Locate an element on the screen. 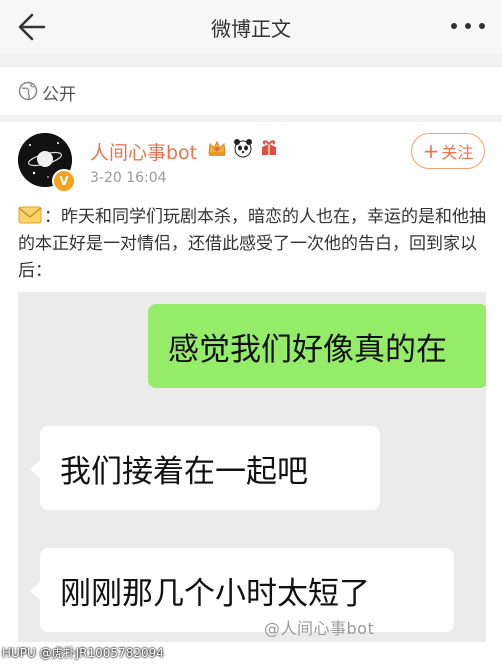 Image resolution: width=502 pixels, height=665 pixels. panda-badge-icon is located at coordinates (243, 148).